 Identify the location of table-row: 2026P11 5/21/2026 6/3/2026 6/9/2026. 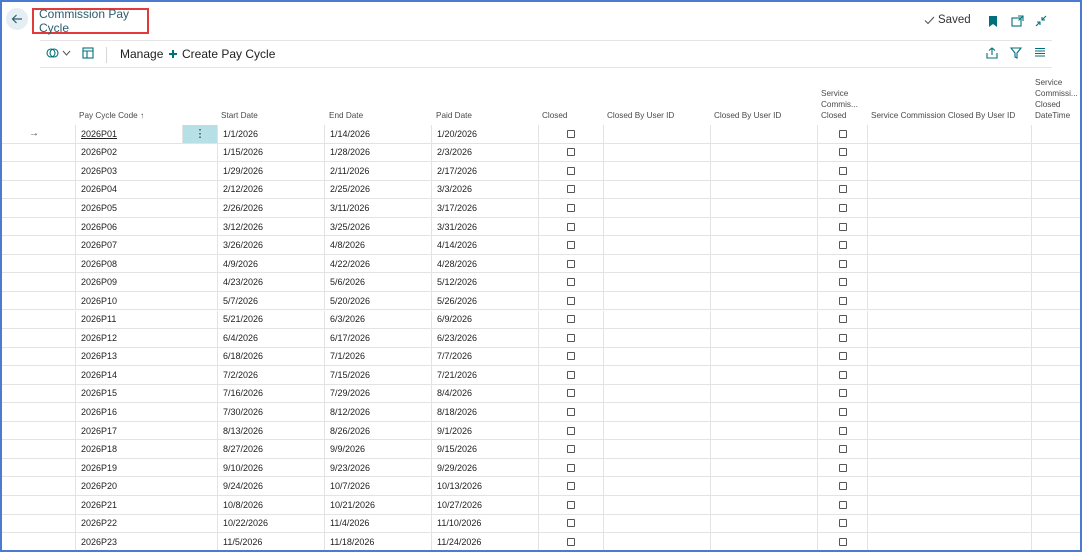
(541, 320).